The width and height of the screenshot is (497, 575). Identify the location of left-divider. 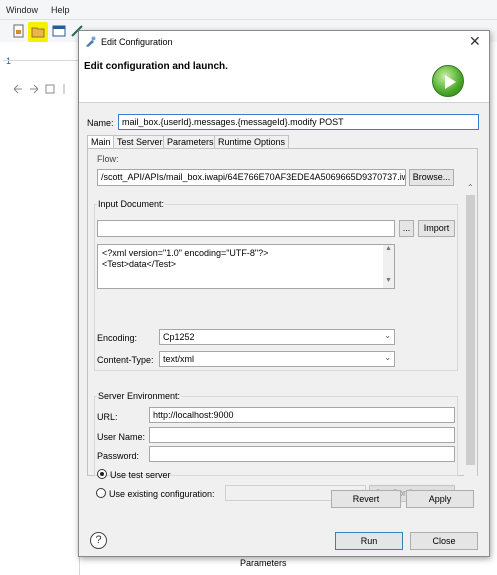
(40, 60).